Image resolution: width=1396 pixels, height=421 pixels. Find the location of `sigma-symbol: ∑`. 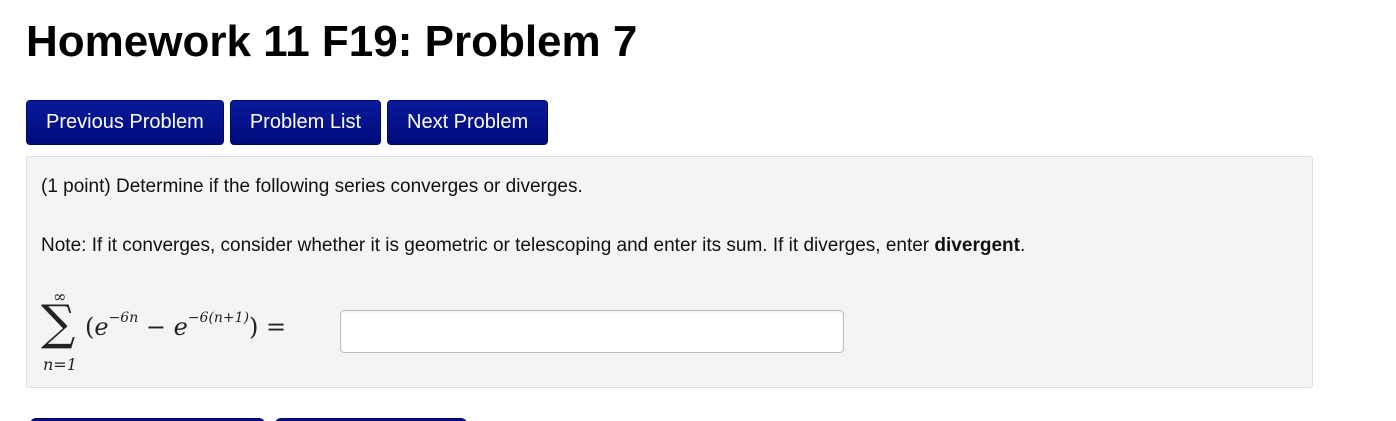

sigma-symbol: ∑ is located at coordinates (58, 323).